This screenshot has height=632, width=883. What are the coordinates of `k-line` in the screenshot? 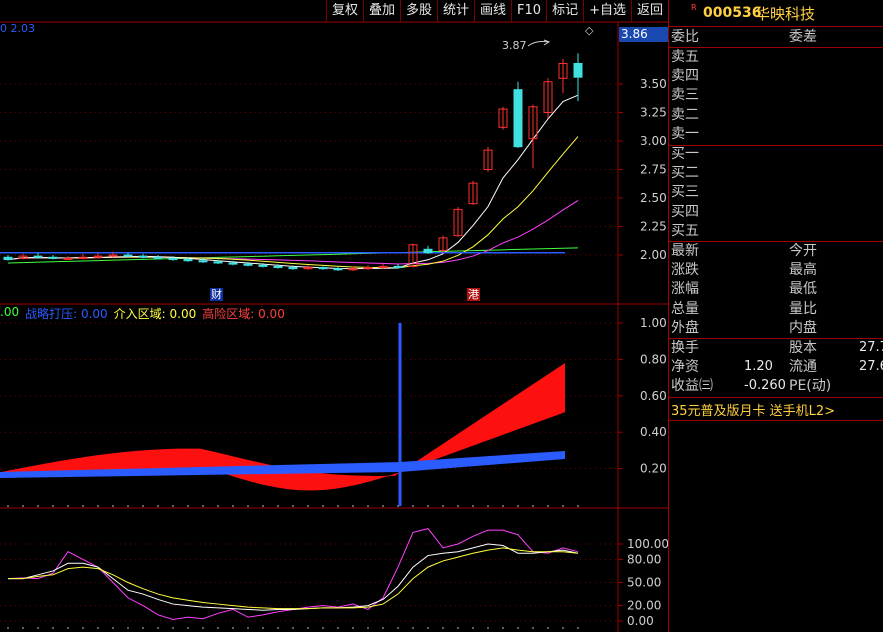 It's located at (293, 574).